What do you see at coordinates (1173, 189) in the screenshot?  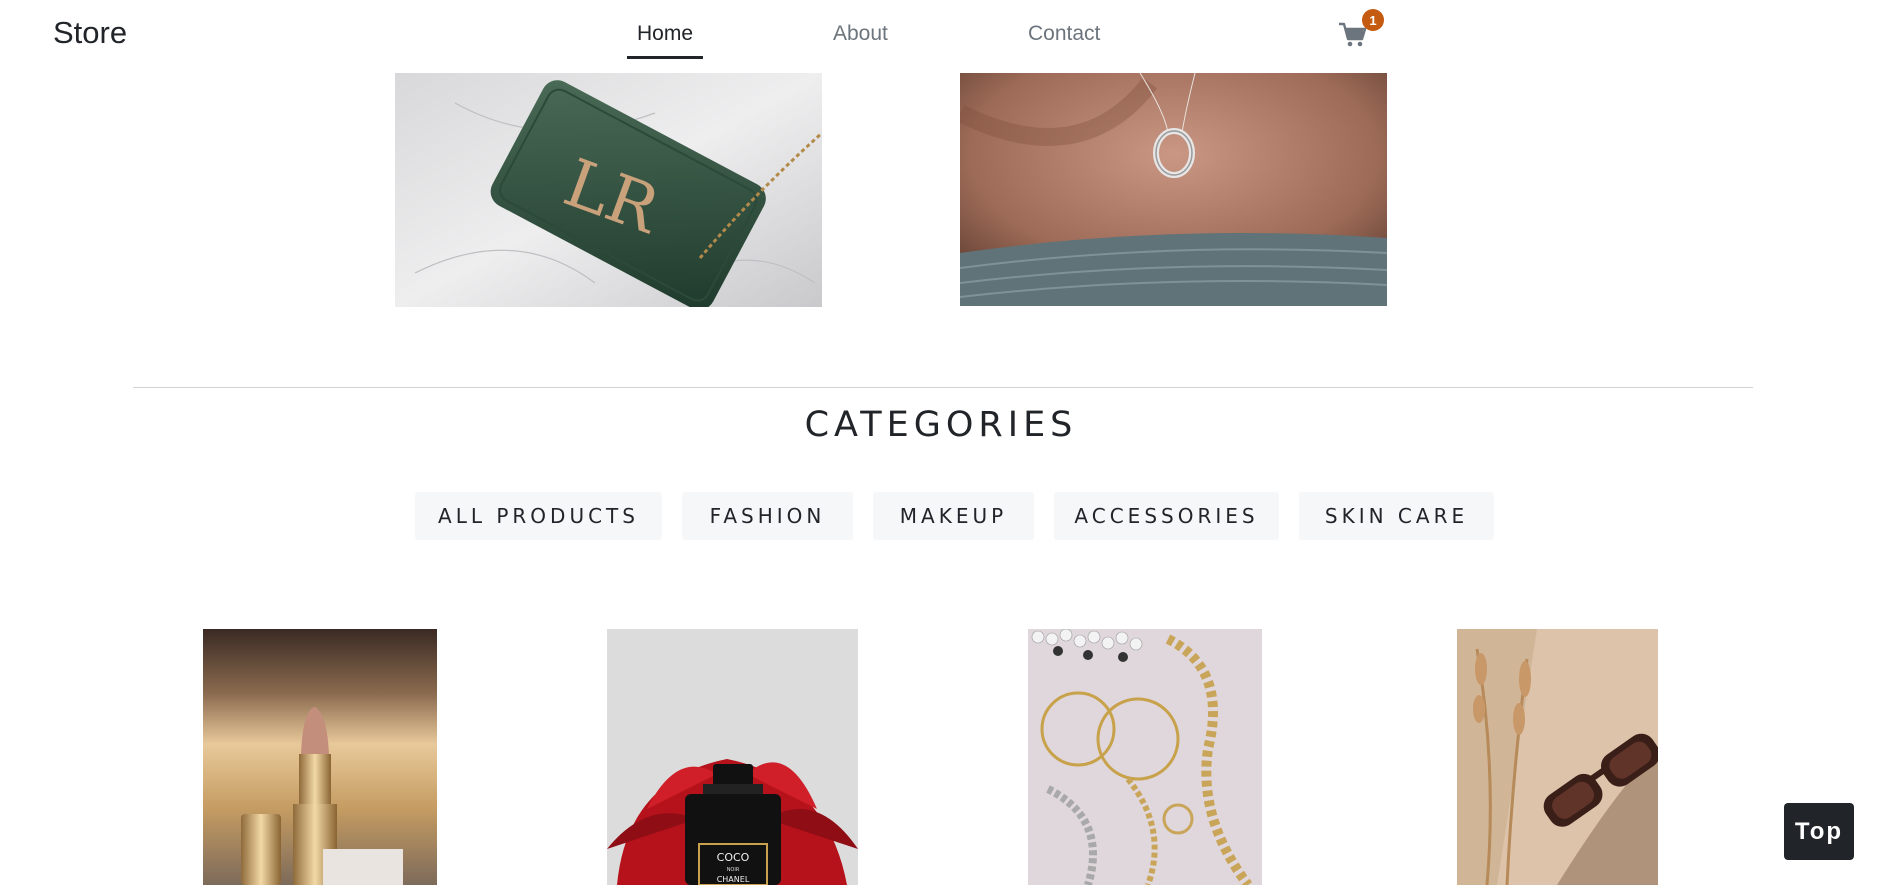 I see `hero-image-necklace` at bounding box center [1173, 189].